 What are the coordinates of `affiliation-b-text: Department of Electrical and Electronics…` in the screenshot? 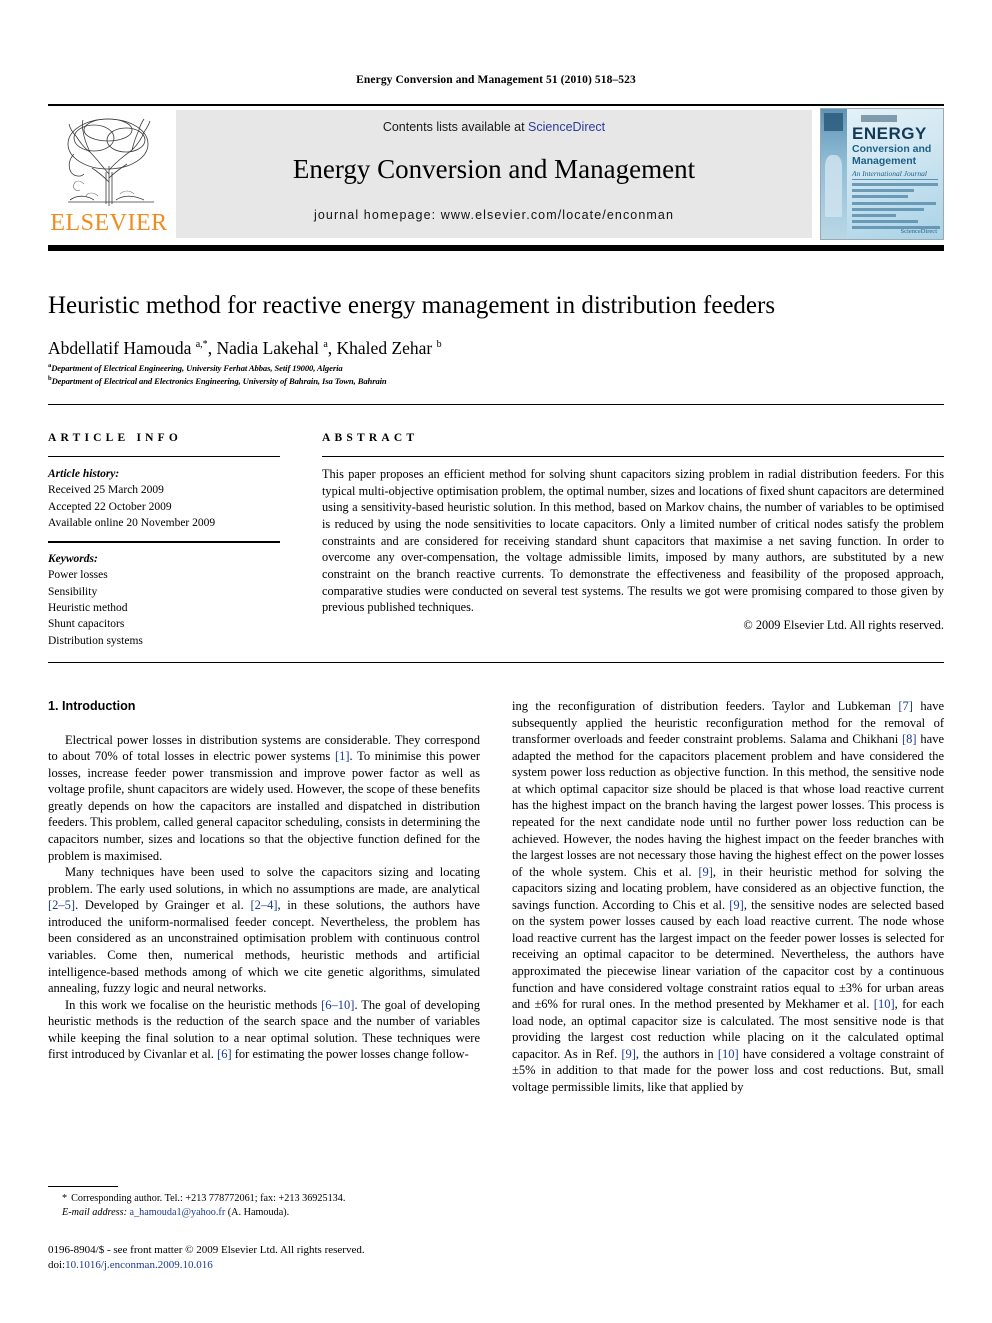 It's located at (219, 380).